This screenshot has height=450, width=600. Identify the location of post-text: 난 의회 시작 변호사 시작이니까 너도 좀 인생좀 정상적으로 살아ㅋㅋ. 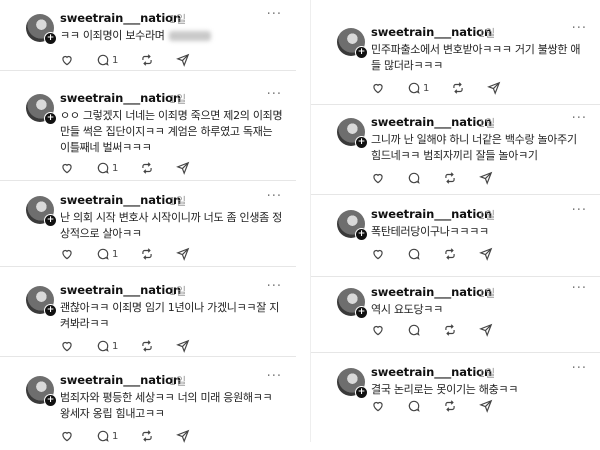
(171, 225).